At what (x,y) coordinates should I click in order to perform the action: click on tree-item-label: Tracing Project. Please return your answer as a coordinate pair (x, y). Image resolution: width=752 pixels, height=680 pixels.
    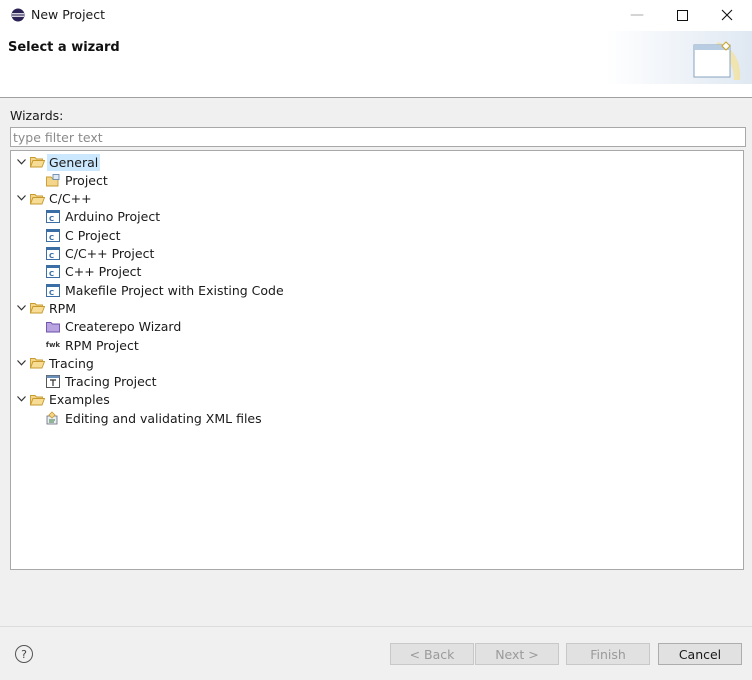
    Looking at the image, I should click on (111, 382).